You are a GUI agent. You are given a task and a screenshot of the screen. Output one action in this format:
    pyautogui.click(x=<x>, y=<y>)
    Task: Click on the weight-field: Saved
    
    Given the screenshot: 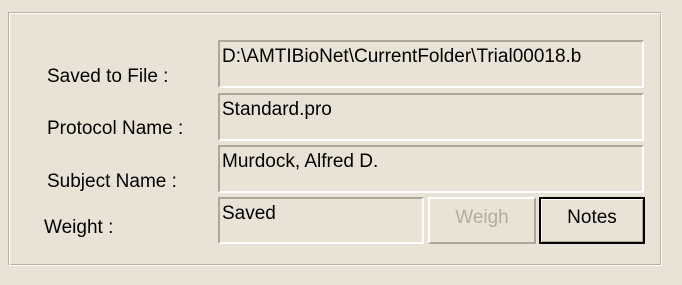 What is the action you would take?
    pyautogui.click(x=321, y=220)
    